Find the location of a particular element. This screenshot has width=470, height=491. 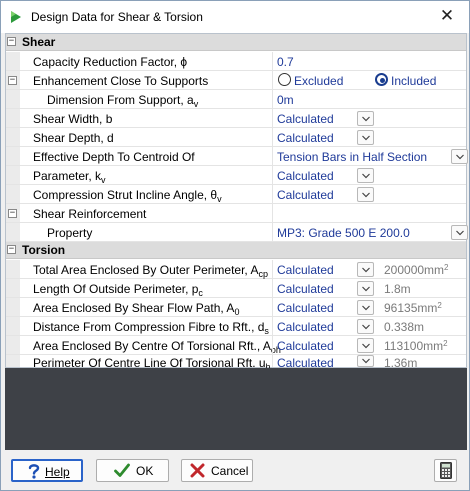

distance-value: Calculated is located at coordinates (305, 327).